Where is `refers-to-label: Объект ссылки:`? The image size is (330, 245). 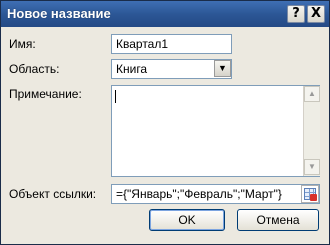
refers-to-label: Объект ссылки: is located at coordinates (53, 194).